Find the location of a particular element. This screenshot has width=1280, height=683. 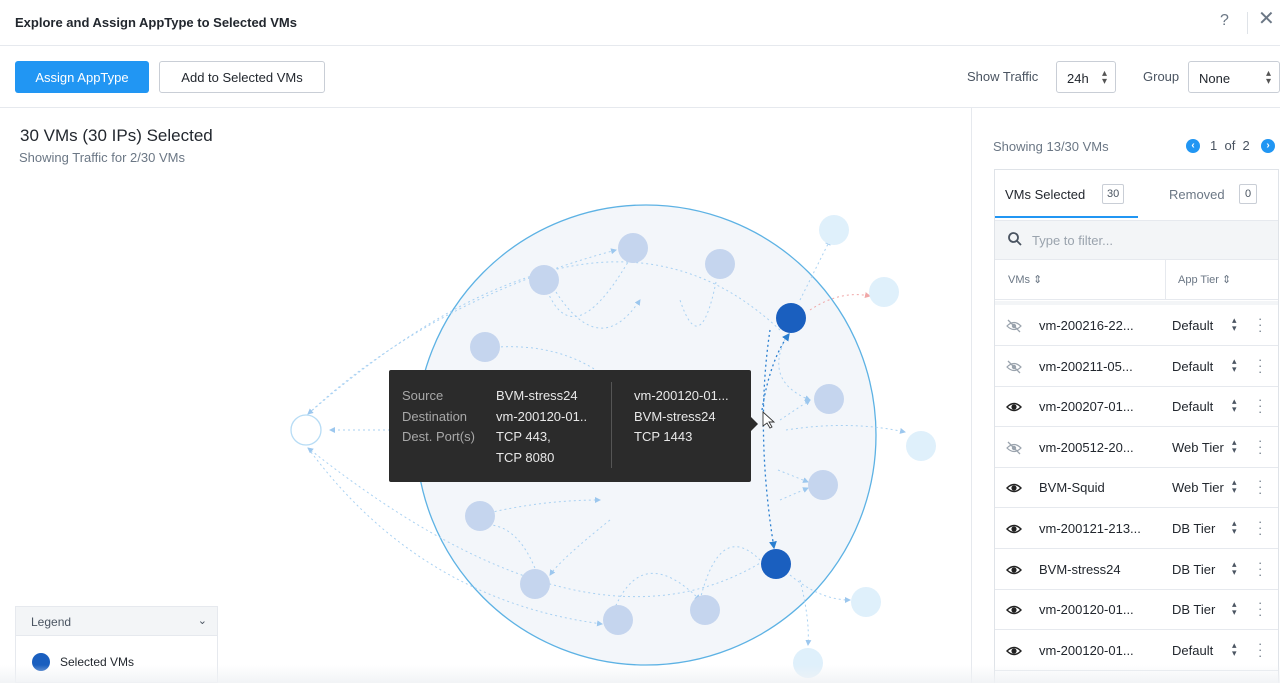

page-current: 1 is located at coordinates (1214, 145).